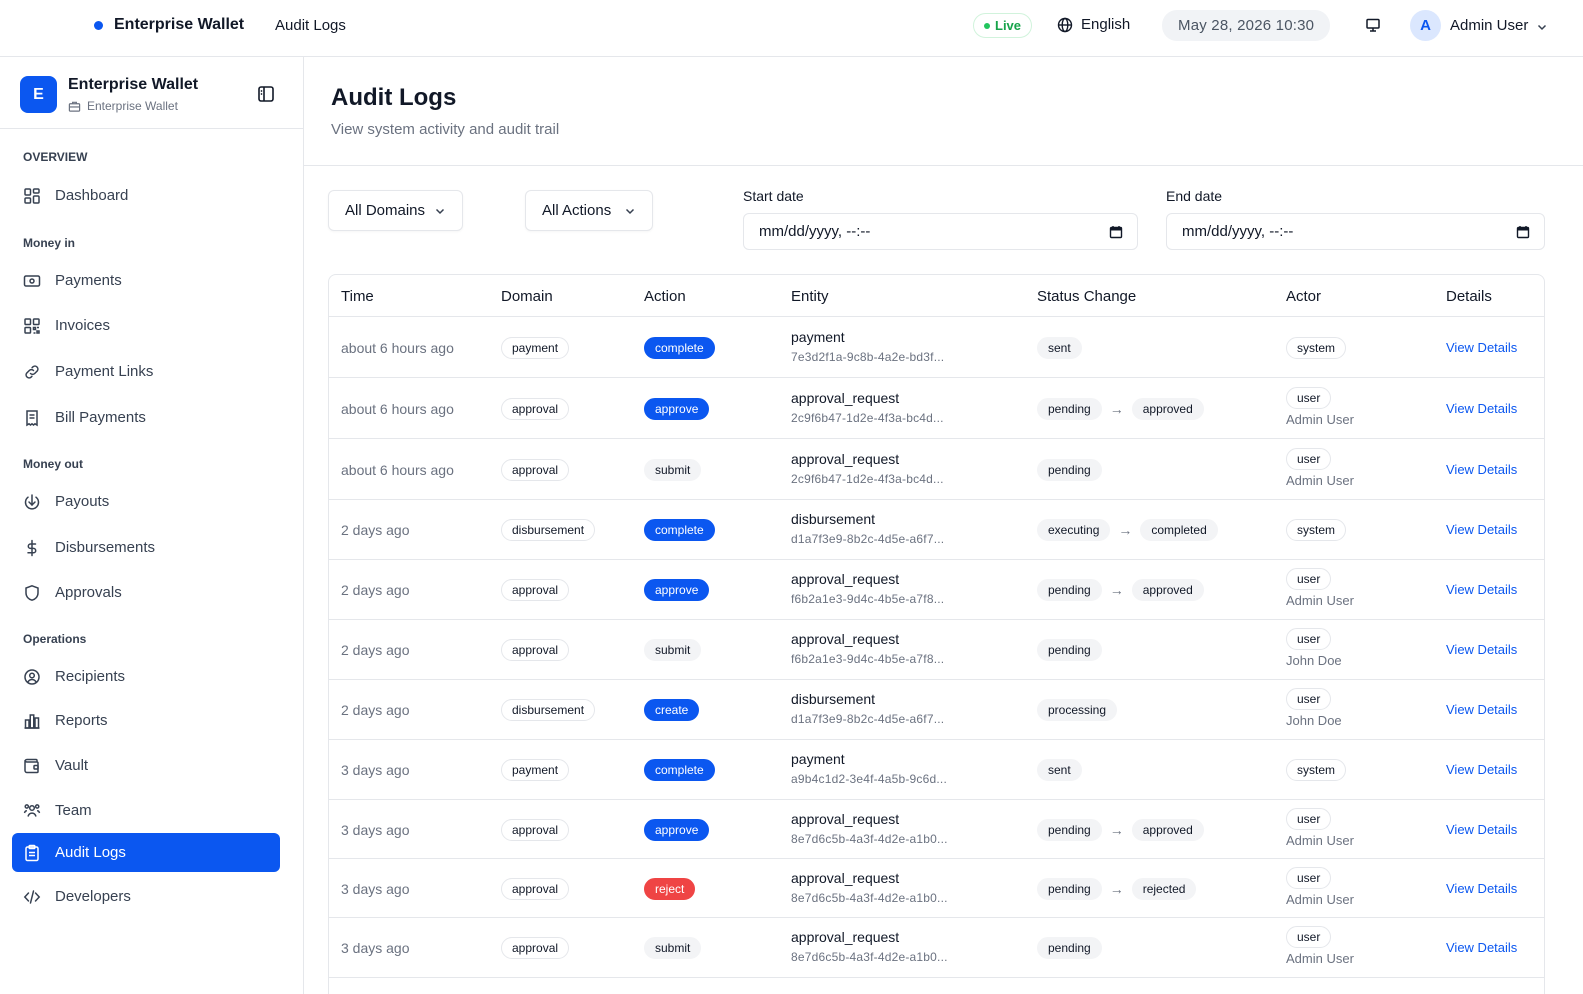 The width and height of the screenshot is (1583, 994). I want to click on sidebar-item-invoices: Invoices, so click(146, 325).